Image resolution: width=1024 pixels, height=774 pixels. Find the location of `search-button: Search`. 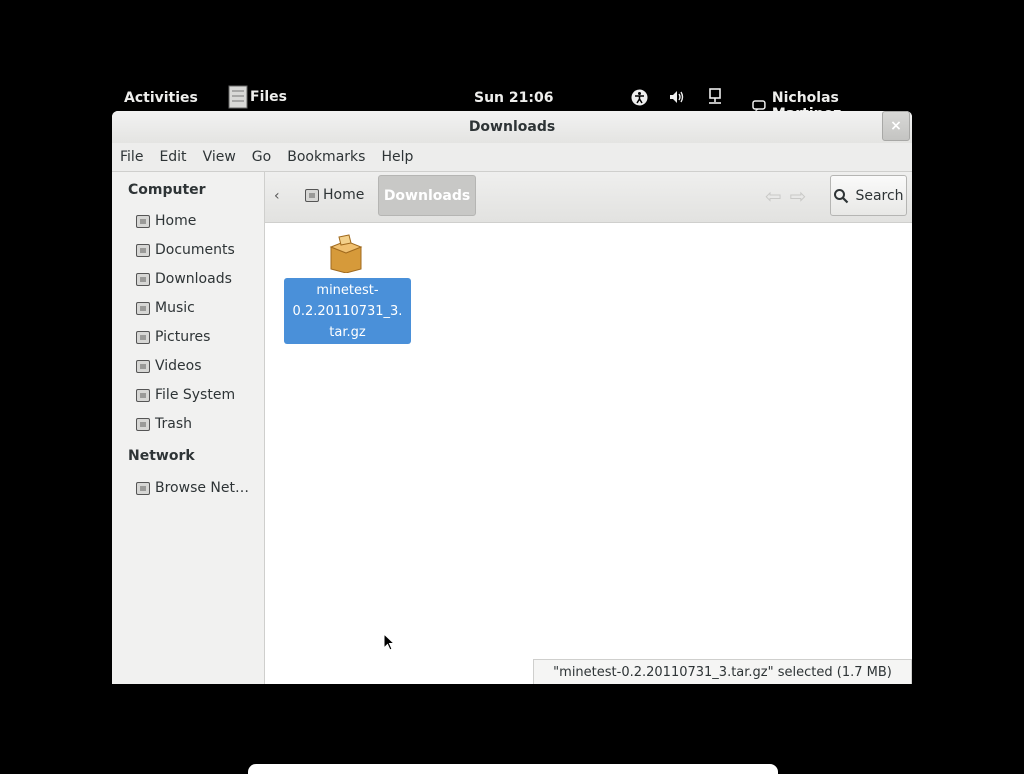

search-button: Search is located at coordinates (868, 195).